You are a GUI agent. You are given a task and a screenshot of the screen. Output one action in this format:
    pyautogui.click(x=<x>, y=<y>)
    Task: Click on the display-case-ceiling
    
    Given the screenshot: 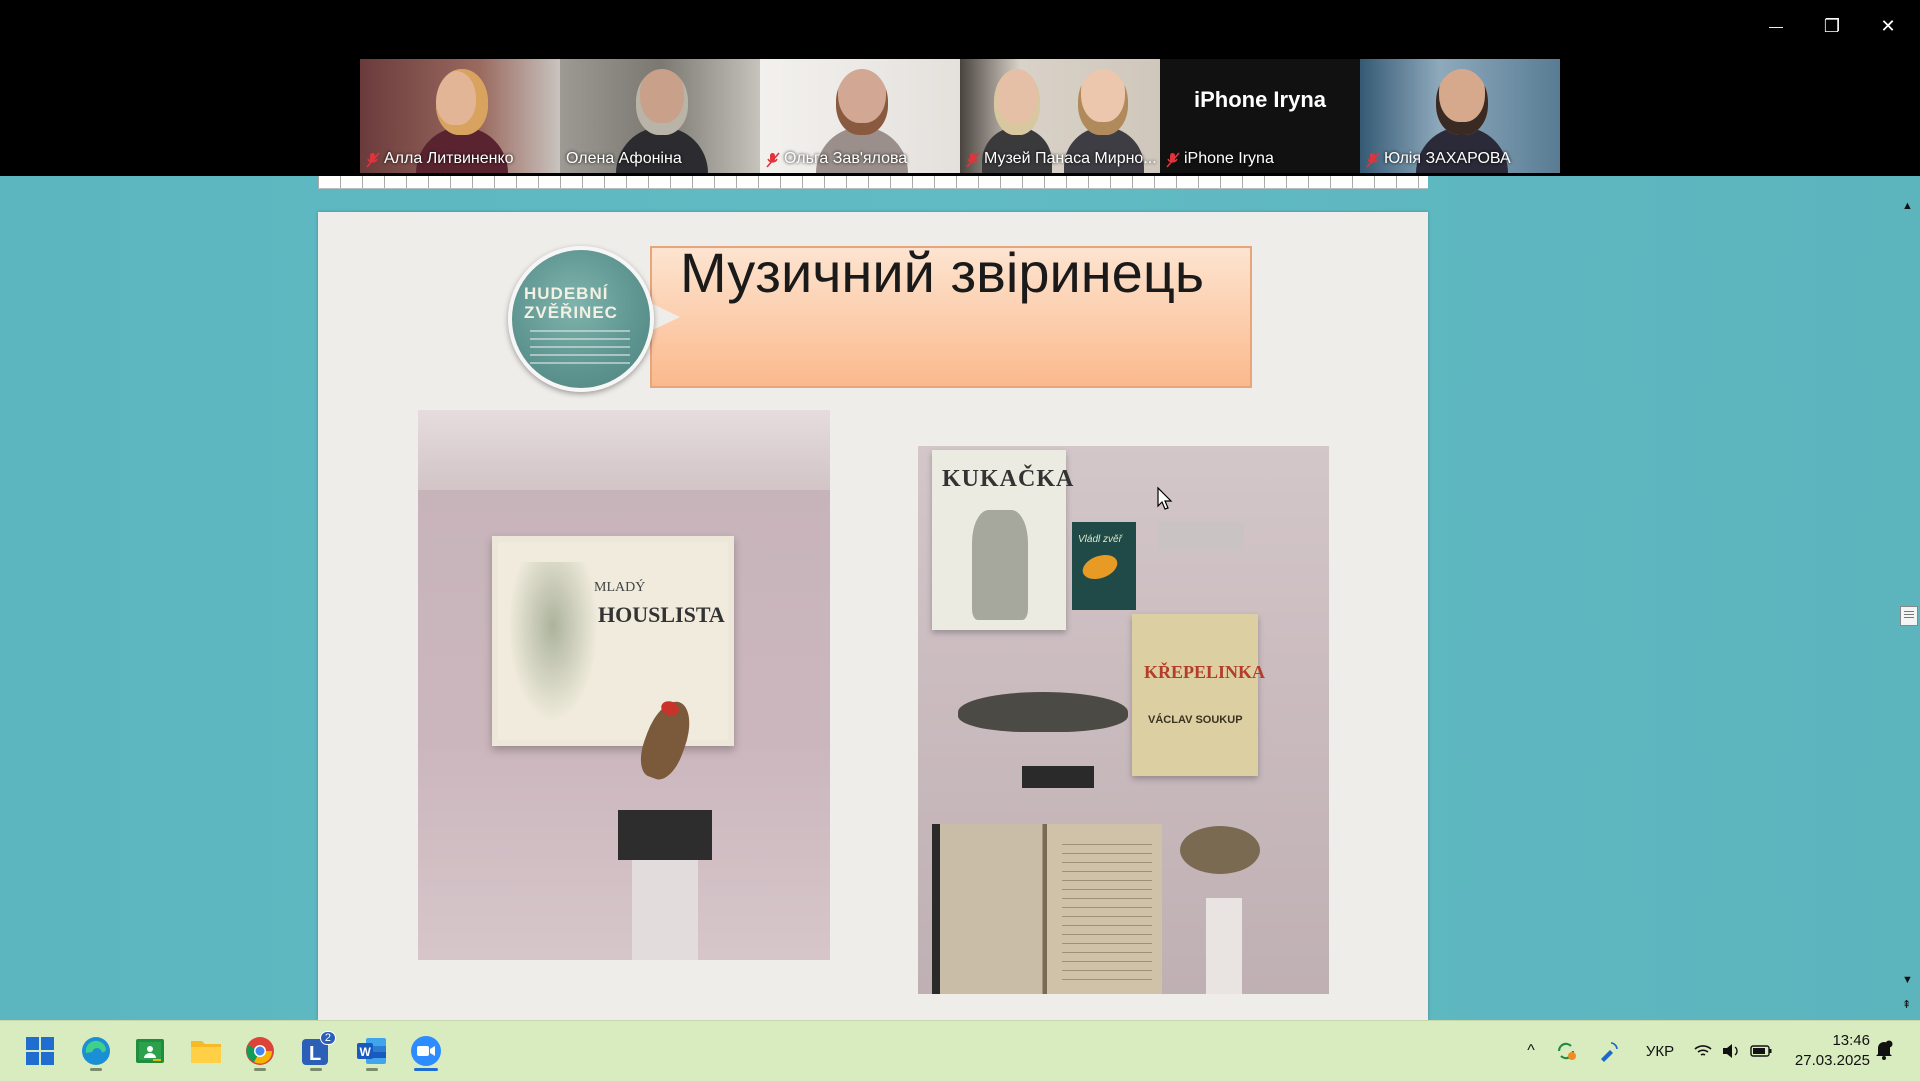 What is the action you would take?
    pyautogui.click(x=624, y=450)
    